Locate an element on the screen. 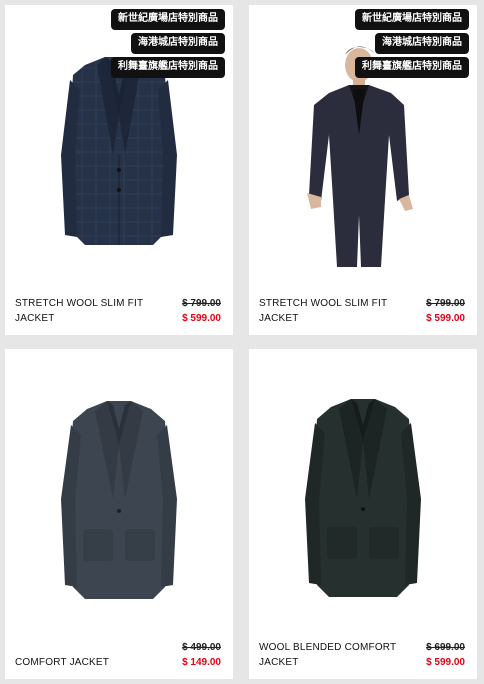  price-block: $ 699.00 $ 599.00 is located at coordinates (445, 655).